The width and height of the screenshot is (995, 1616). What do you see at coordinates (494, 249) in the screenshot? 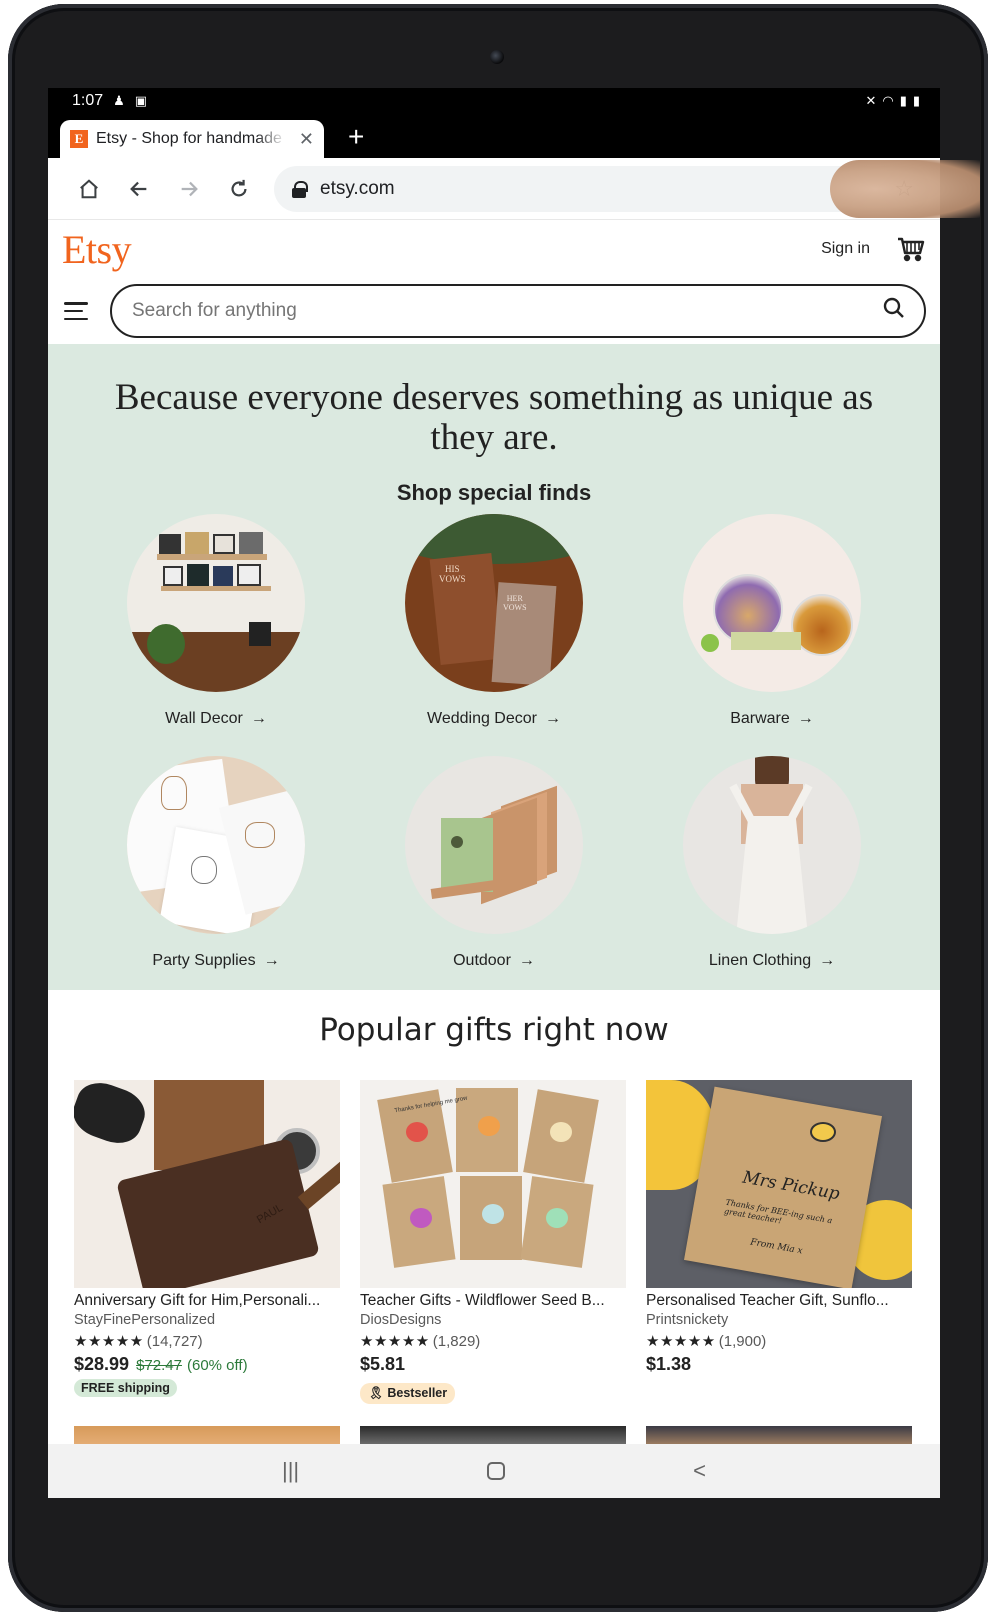
I see `site-header: Etsy Sign in` at bounding box center [494, 249].